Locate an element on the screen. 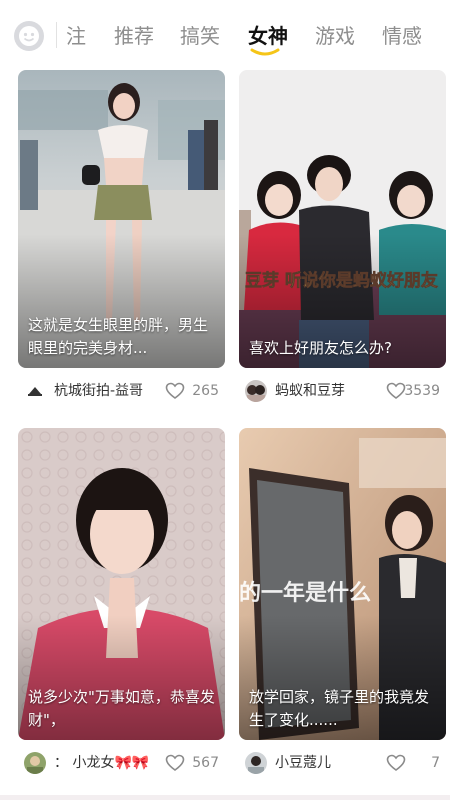 This screenshot has width=450, height=800. tab-funny: 搞笑 is located at coordinates (200, 36).